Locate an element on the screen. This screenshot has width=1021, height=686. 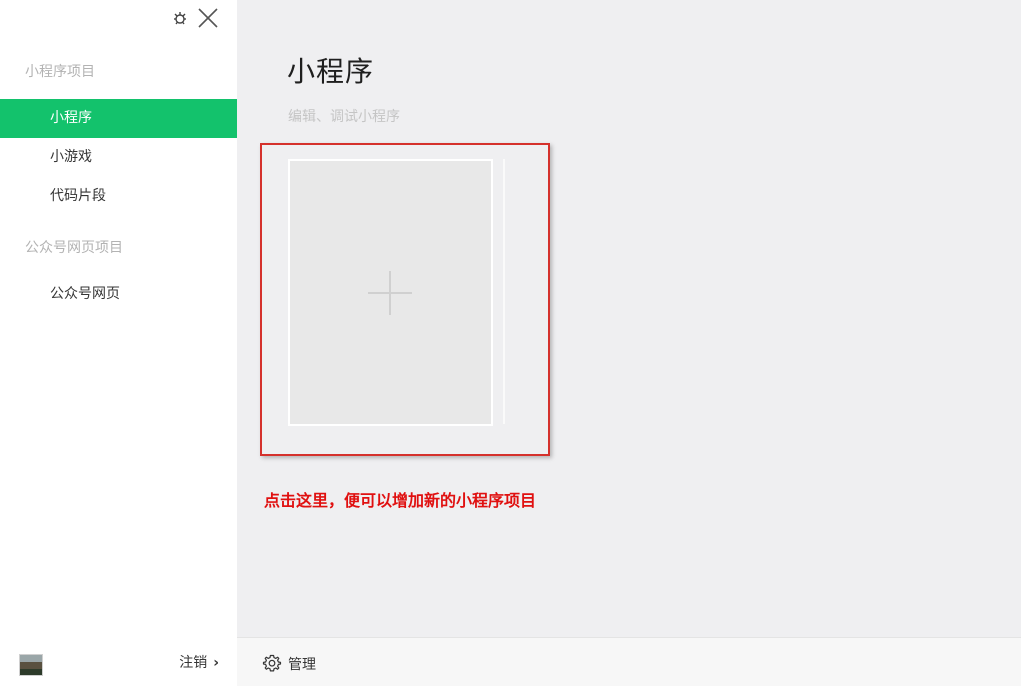
footer-bar: 管理 is located at coordinates (629, 661).